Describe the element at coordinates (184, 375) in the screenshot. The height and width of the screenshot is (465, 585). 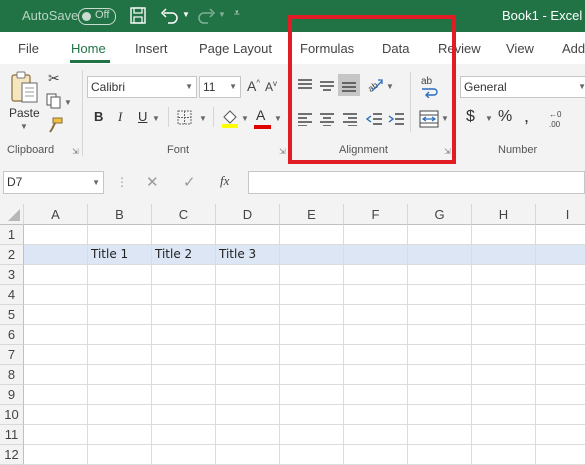
I see `cell-c8` at that location.